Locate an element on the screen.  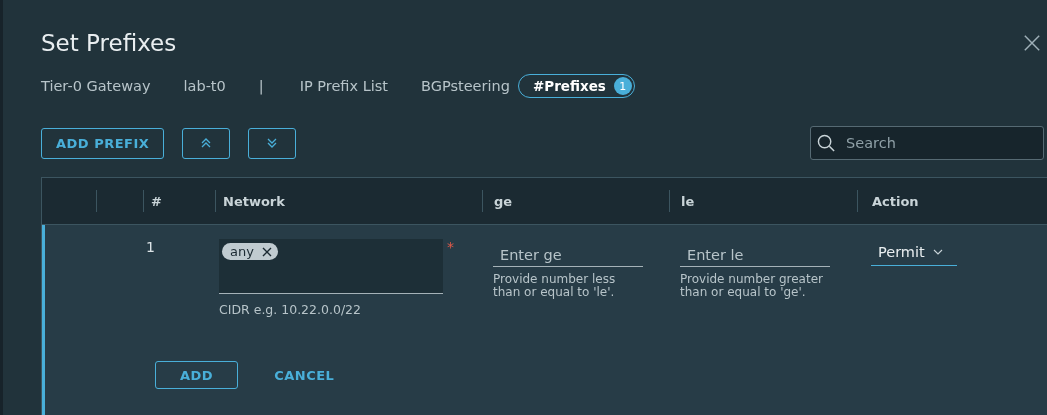
breadcrumb-item: lab-t0 is located at coordinates (204, 86).